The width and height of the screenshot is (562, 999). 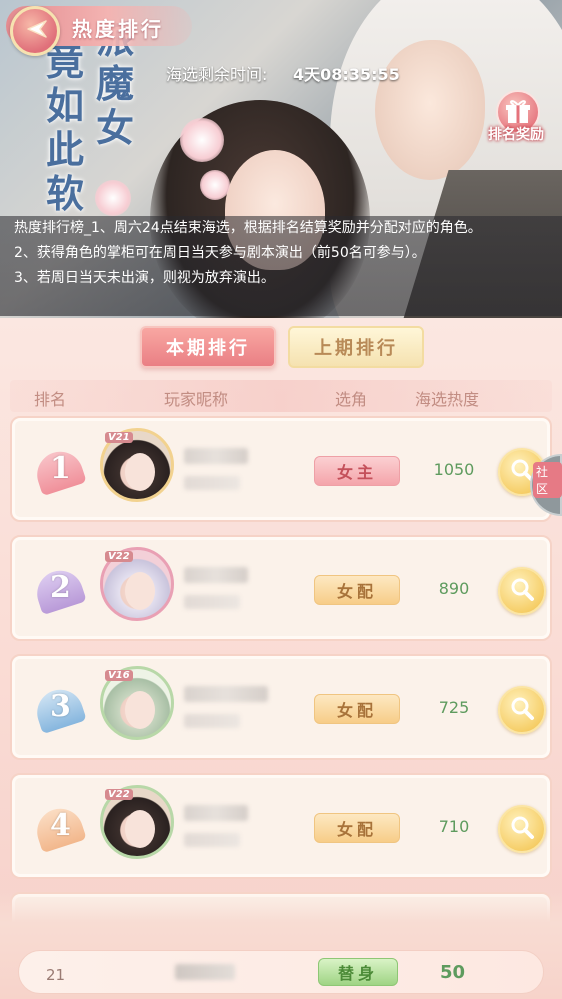 I want to click on rules-line-2: 2、获得角色的掌柜可在周日当天参与剧本演出（前50名可参与）。, so click(x=220, y=253).